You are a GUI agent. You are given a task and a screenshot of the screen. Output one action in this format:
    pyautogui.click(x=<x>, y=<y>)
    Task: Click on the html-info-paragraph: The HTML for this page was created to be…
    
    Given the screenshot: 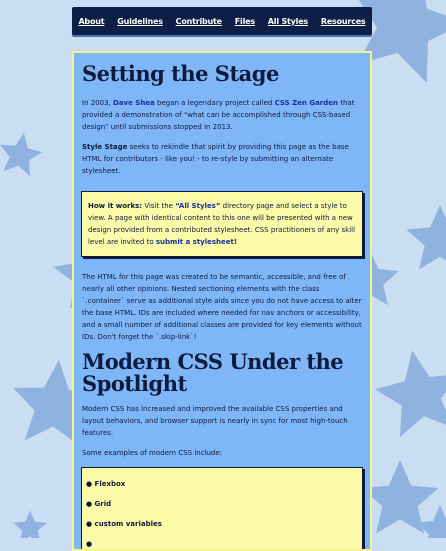 What is the action you would take?
    pyautogui.click(x=222, y=307)
    